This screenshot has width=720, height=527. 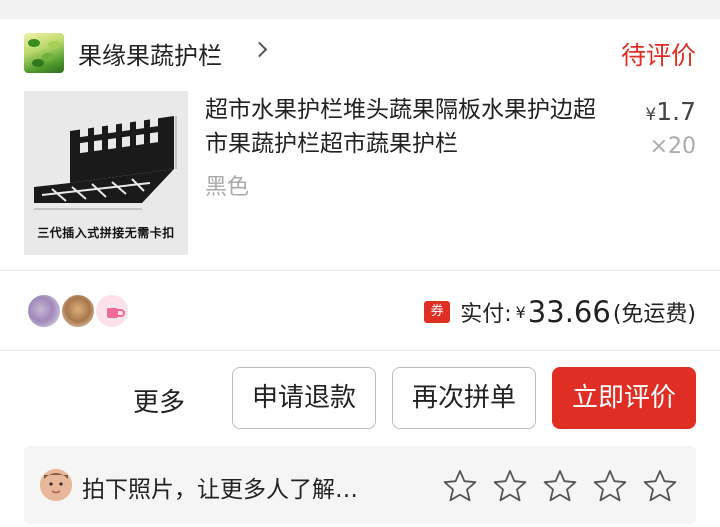 I want to click on product-quantity: ×20, so click(x=672, y=146).